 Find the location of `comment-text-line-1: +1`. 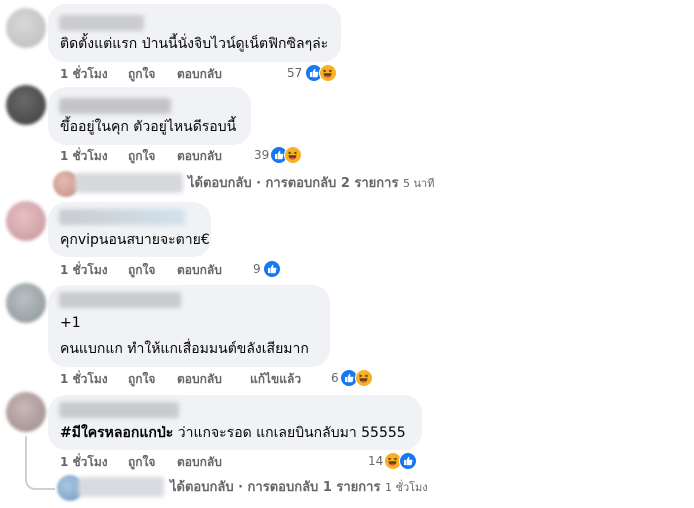

comment-text-line-1: +1 is located at coordinates (70, 323).